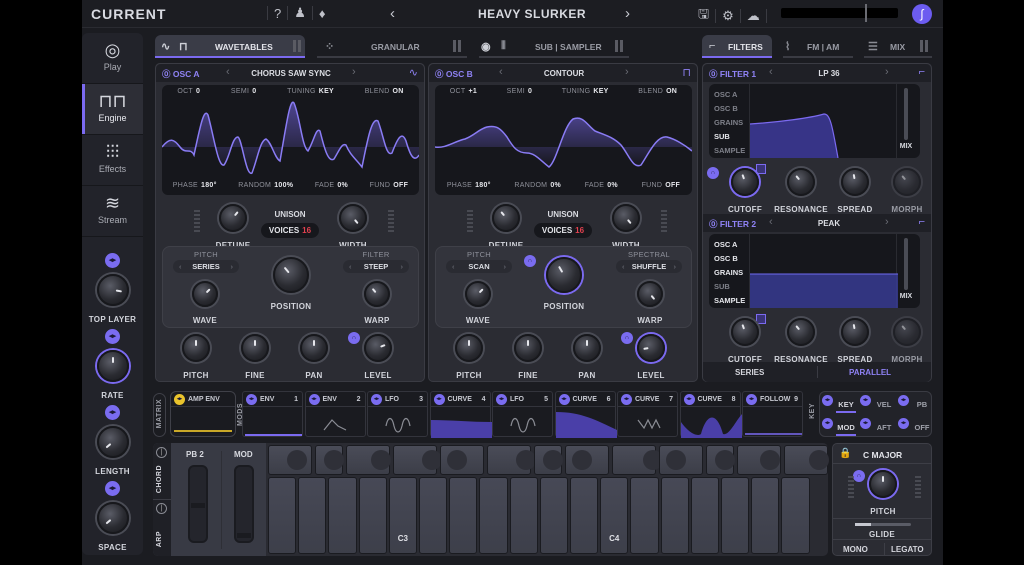 This screenshot has width=1024, height=565. I want to click on scale-pitch-knob, so click(883, 484).